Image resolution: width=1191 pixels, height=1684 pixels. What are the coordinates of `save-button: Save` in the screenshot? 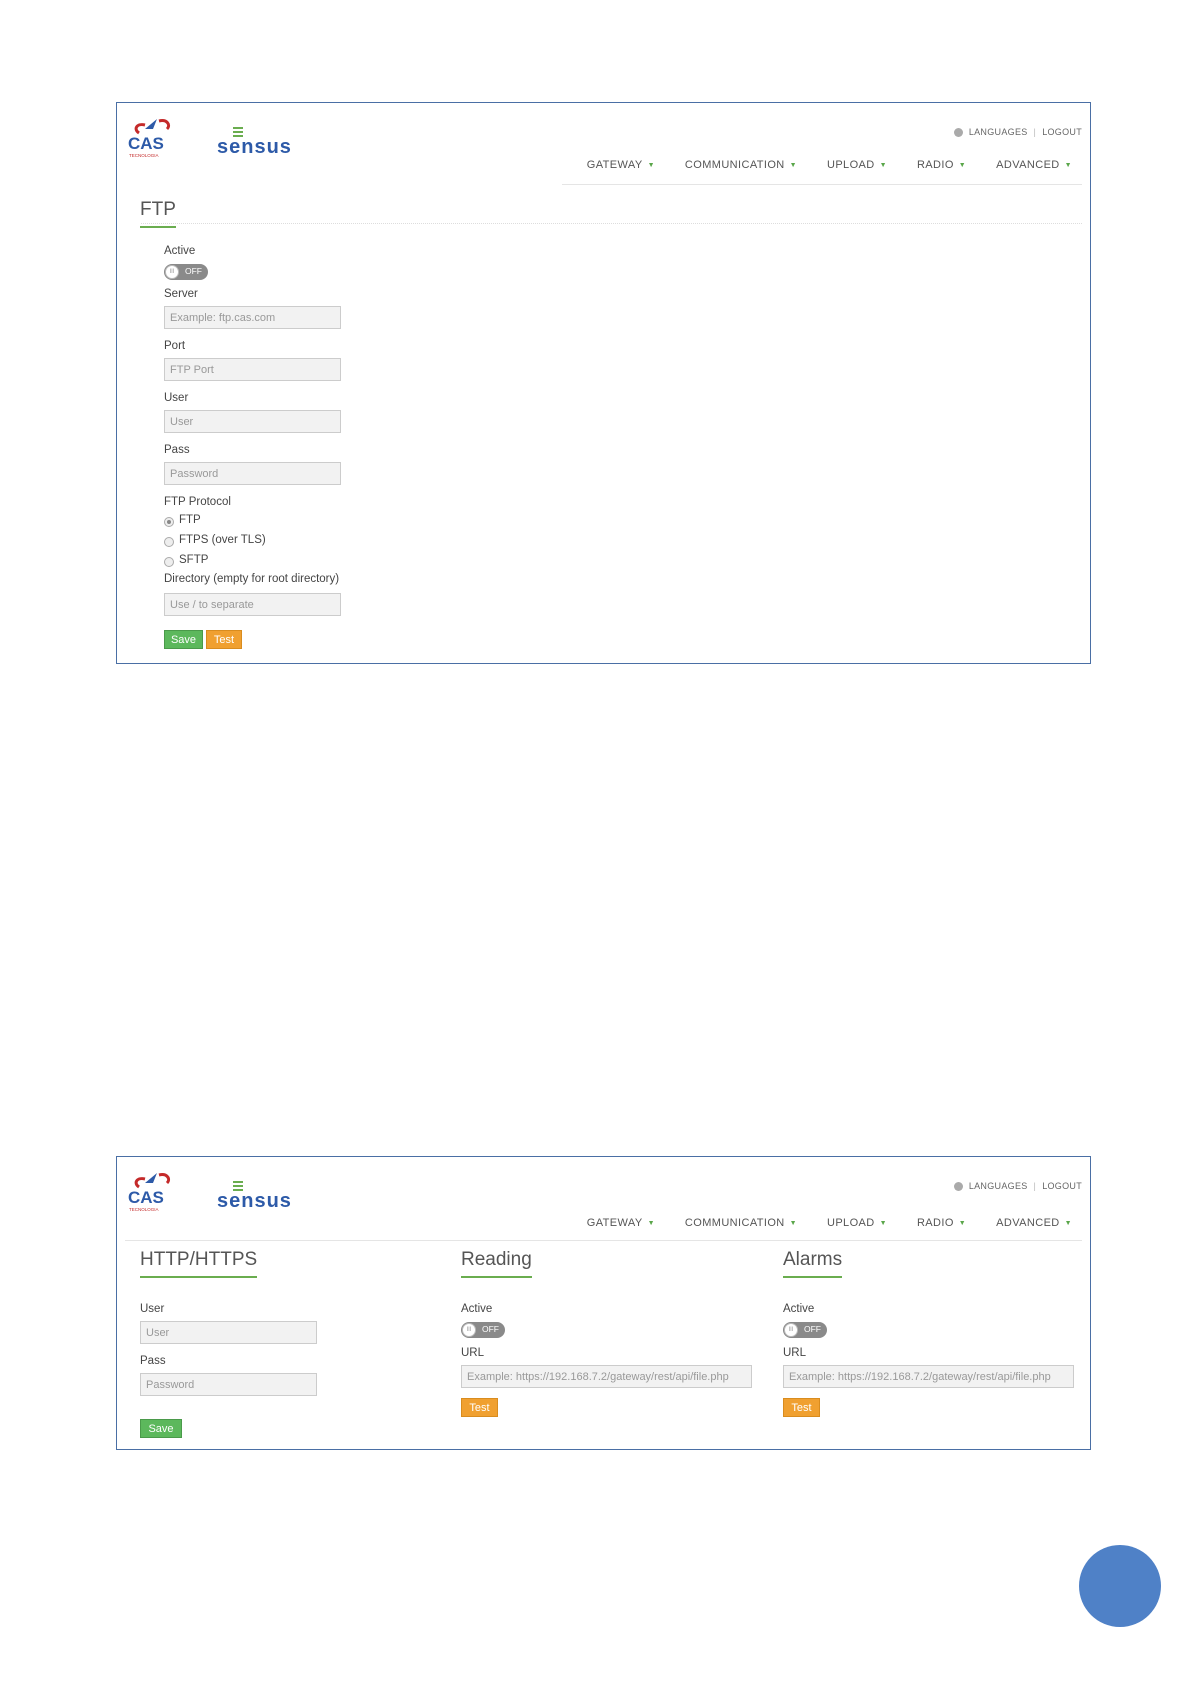 It's located at (183, 639).